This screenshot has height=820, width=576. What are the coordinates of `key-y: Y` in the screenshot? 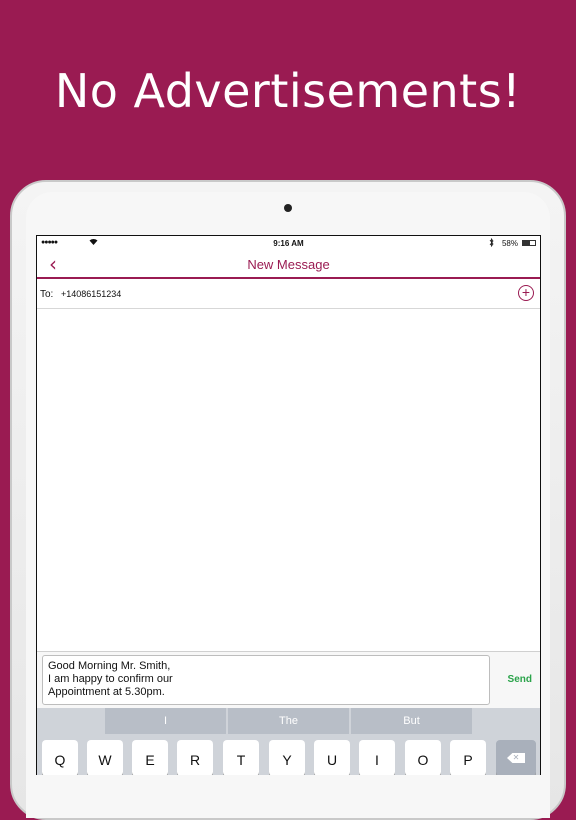 It's located at (287, 757).